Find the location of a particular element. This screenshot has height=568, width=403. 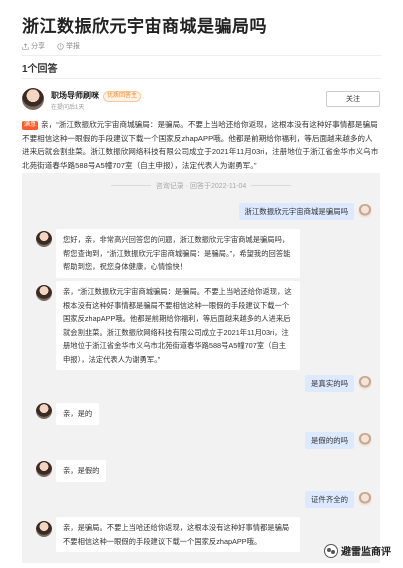

share-label: 分享 is located at coordinates (38, 46).